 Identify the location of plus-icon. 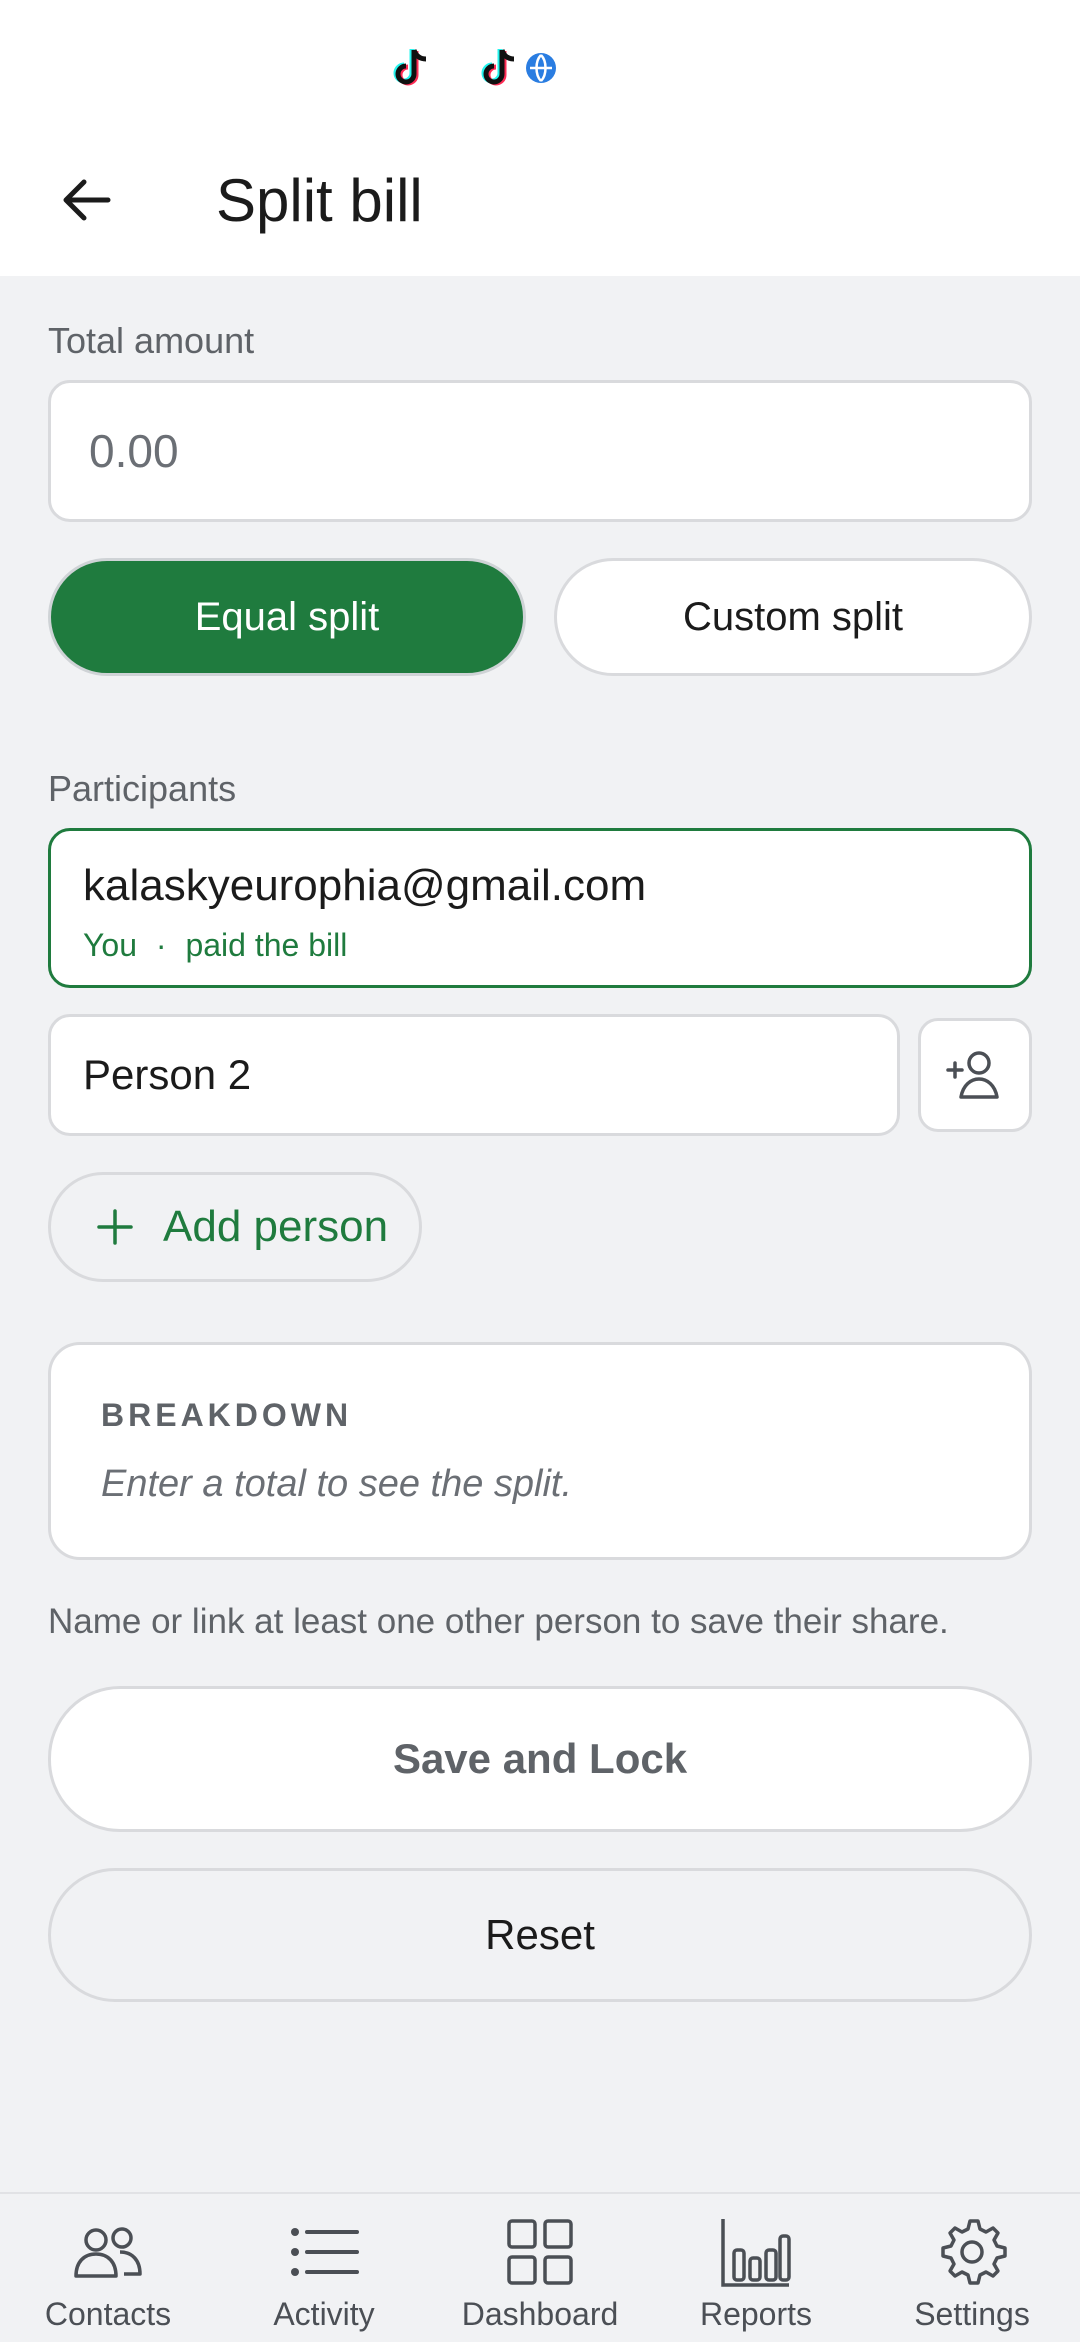
(115, 1227).